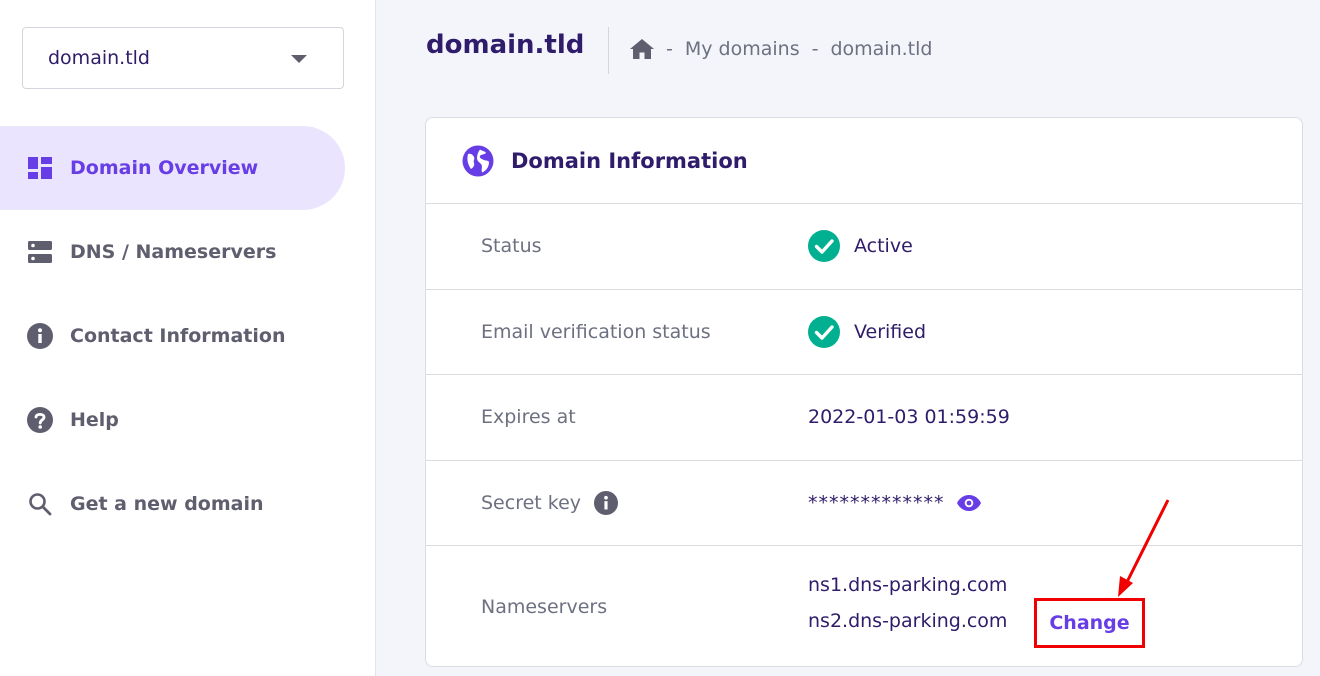 The image size is (1320, 676). I want to click on email-verification-text: Verified, so click(890, 331).